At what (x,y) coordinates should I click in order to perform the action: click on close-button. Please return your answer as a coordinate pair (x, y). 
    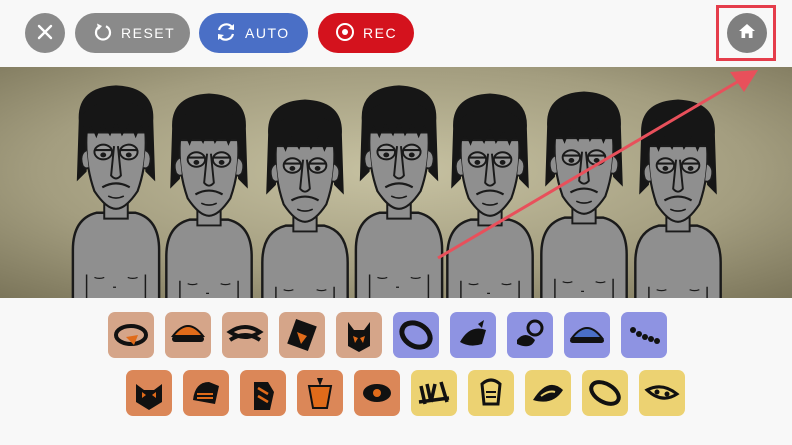
    Looking at the image, I should click on (45, 33).